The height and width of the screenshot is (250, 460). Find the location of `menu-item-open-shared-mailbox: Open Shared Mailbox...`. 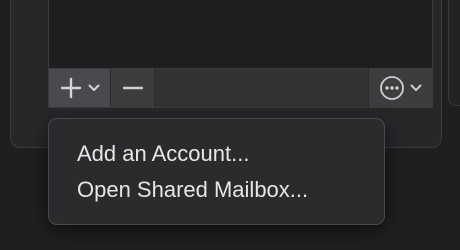

menu-item-open-shared-mailbox: Open Shared Mailbox... is located at coordinates (216, 190).